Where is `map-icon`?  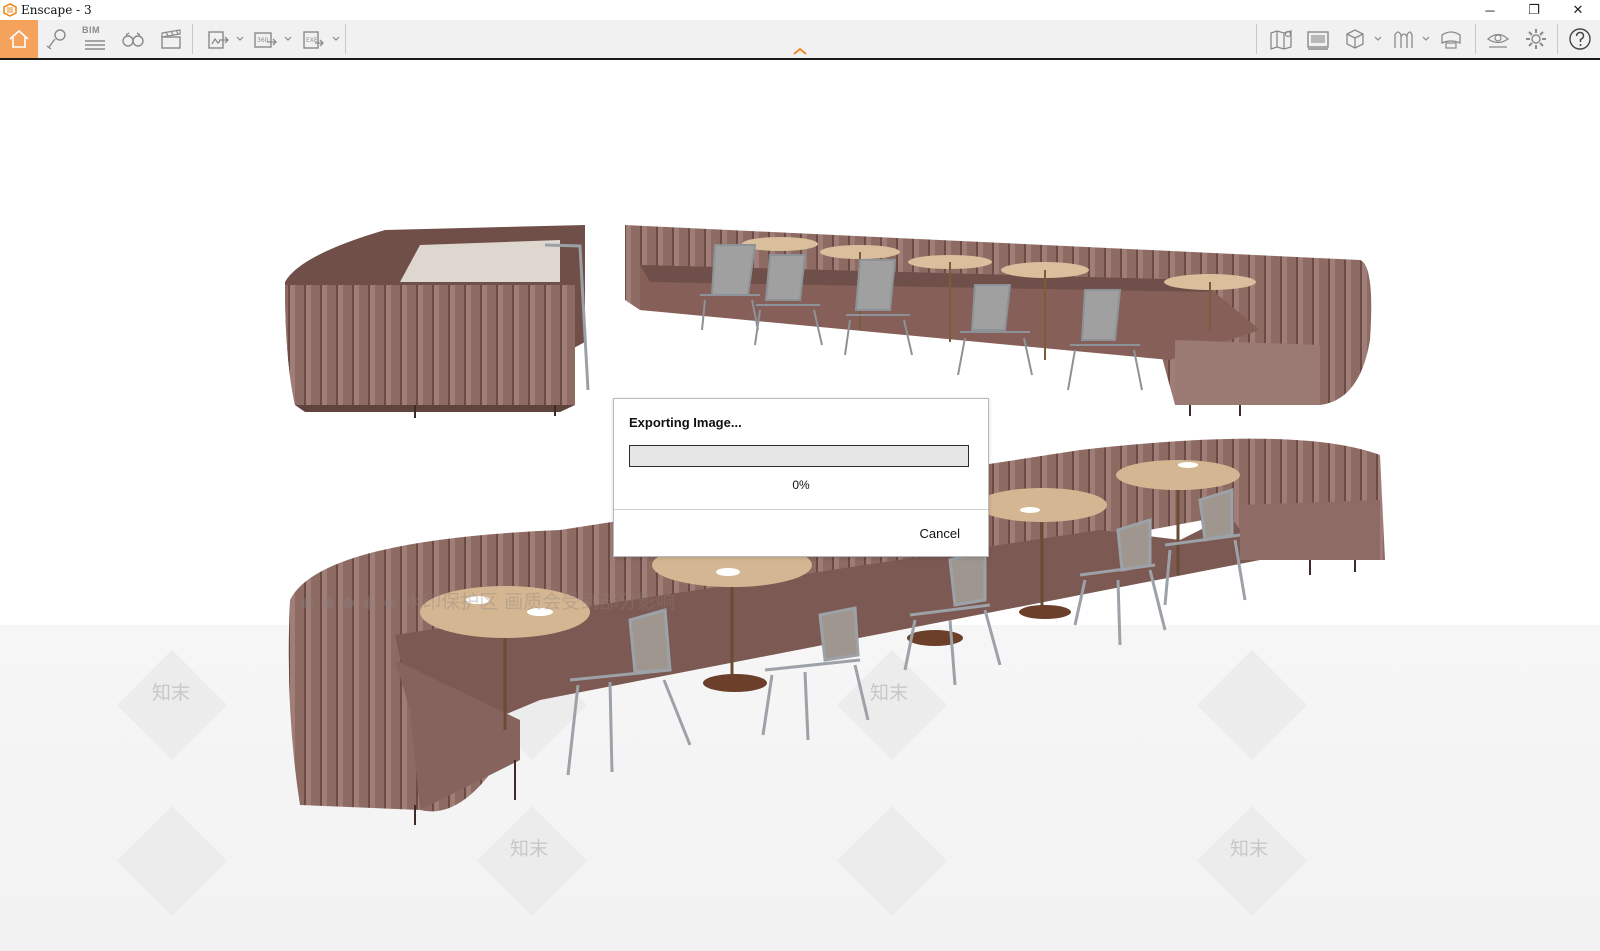 map-icon is located at coordinates (1281, 40).